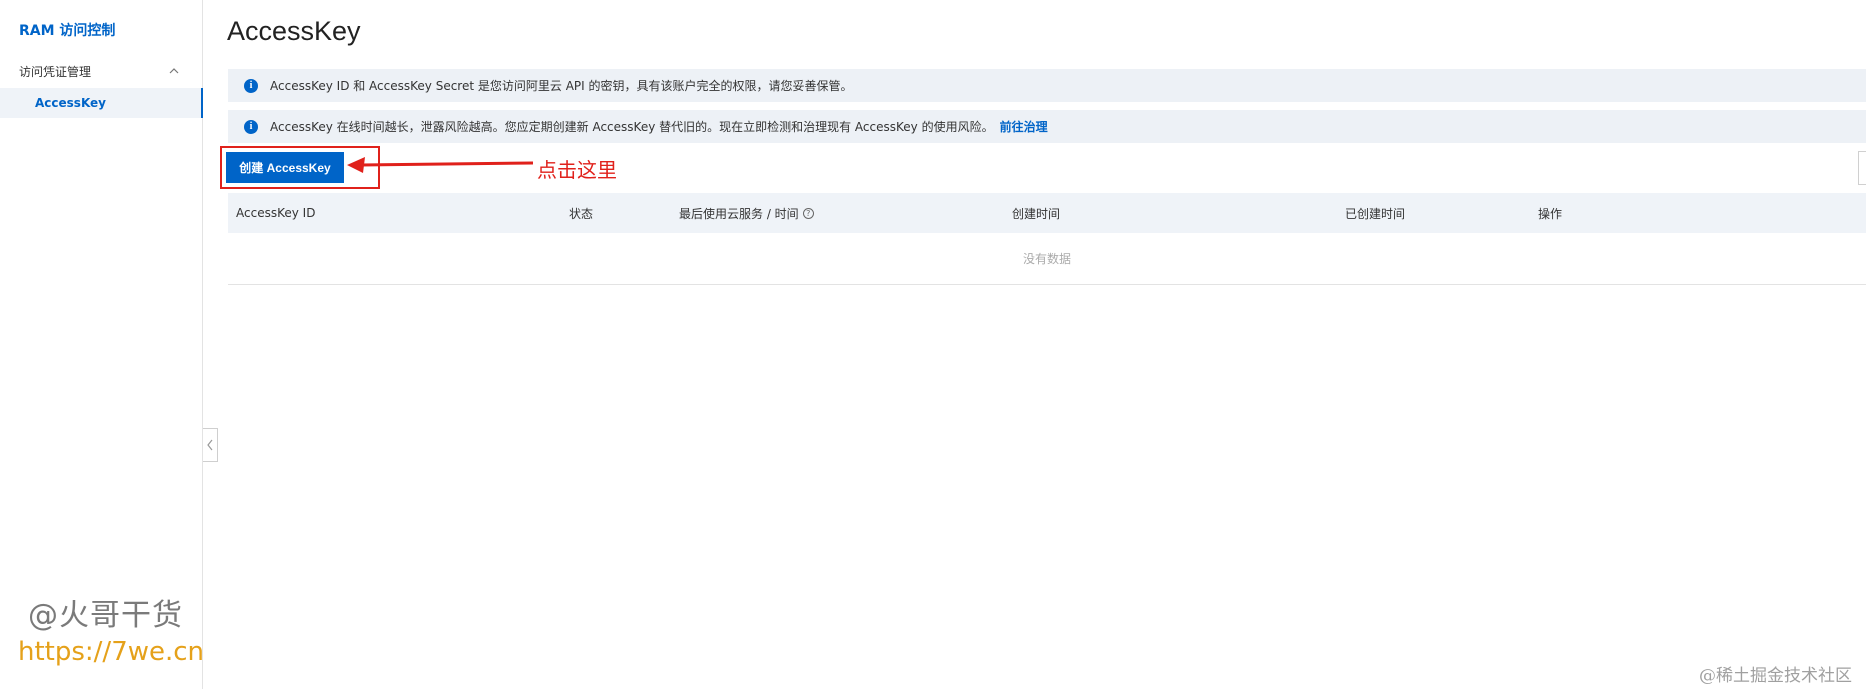 The height and width of the screenshot is (689, 1866). I want to click on create-accesskey-button: 创建 AccessKey, so click(285, 167).